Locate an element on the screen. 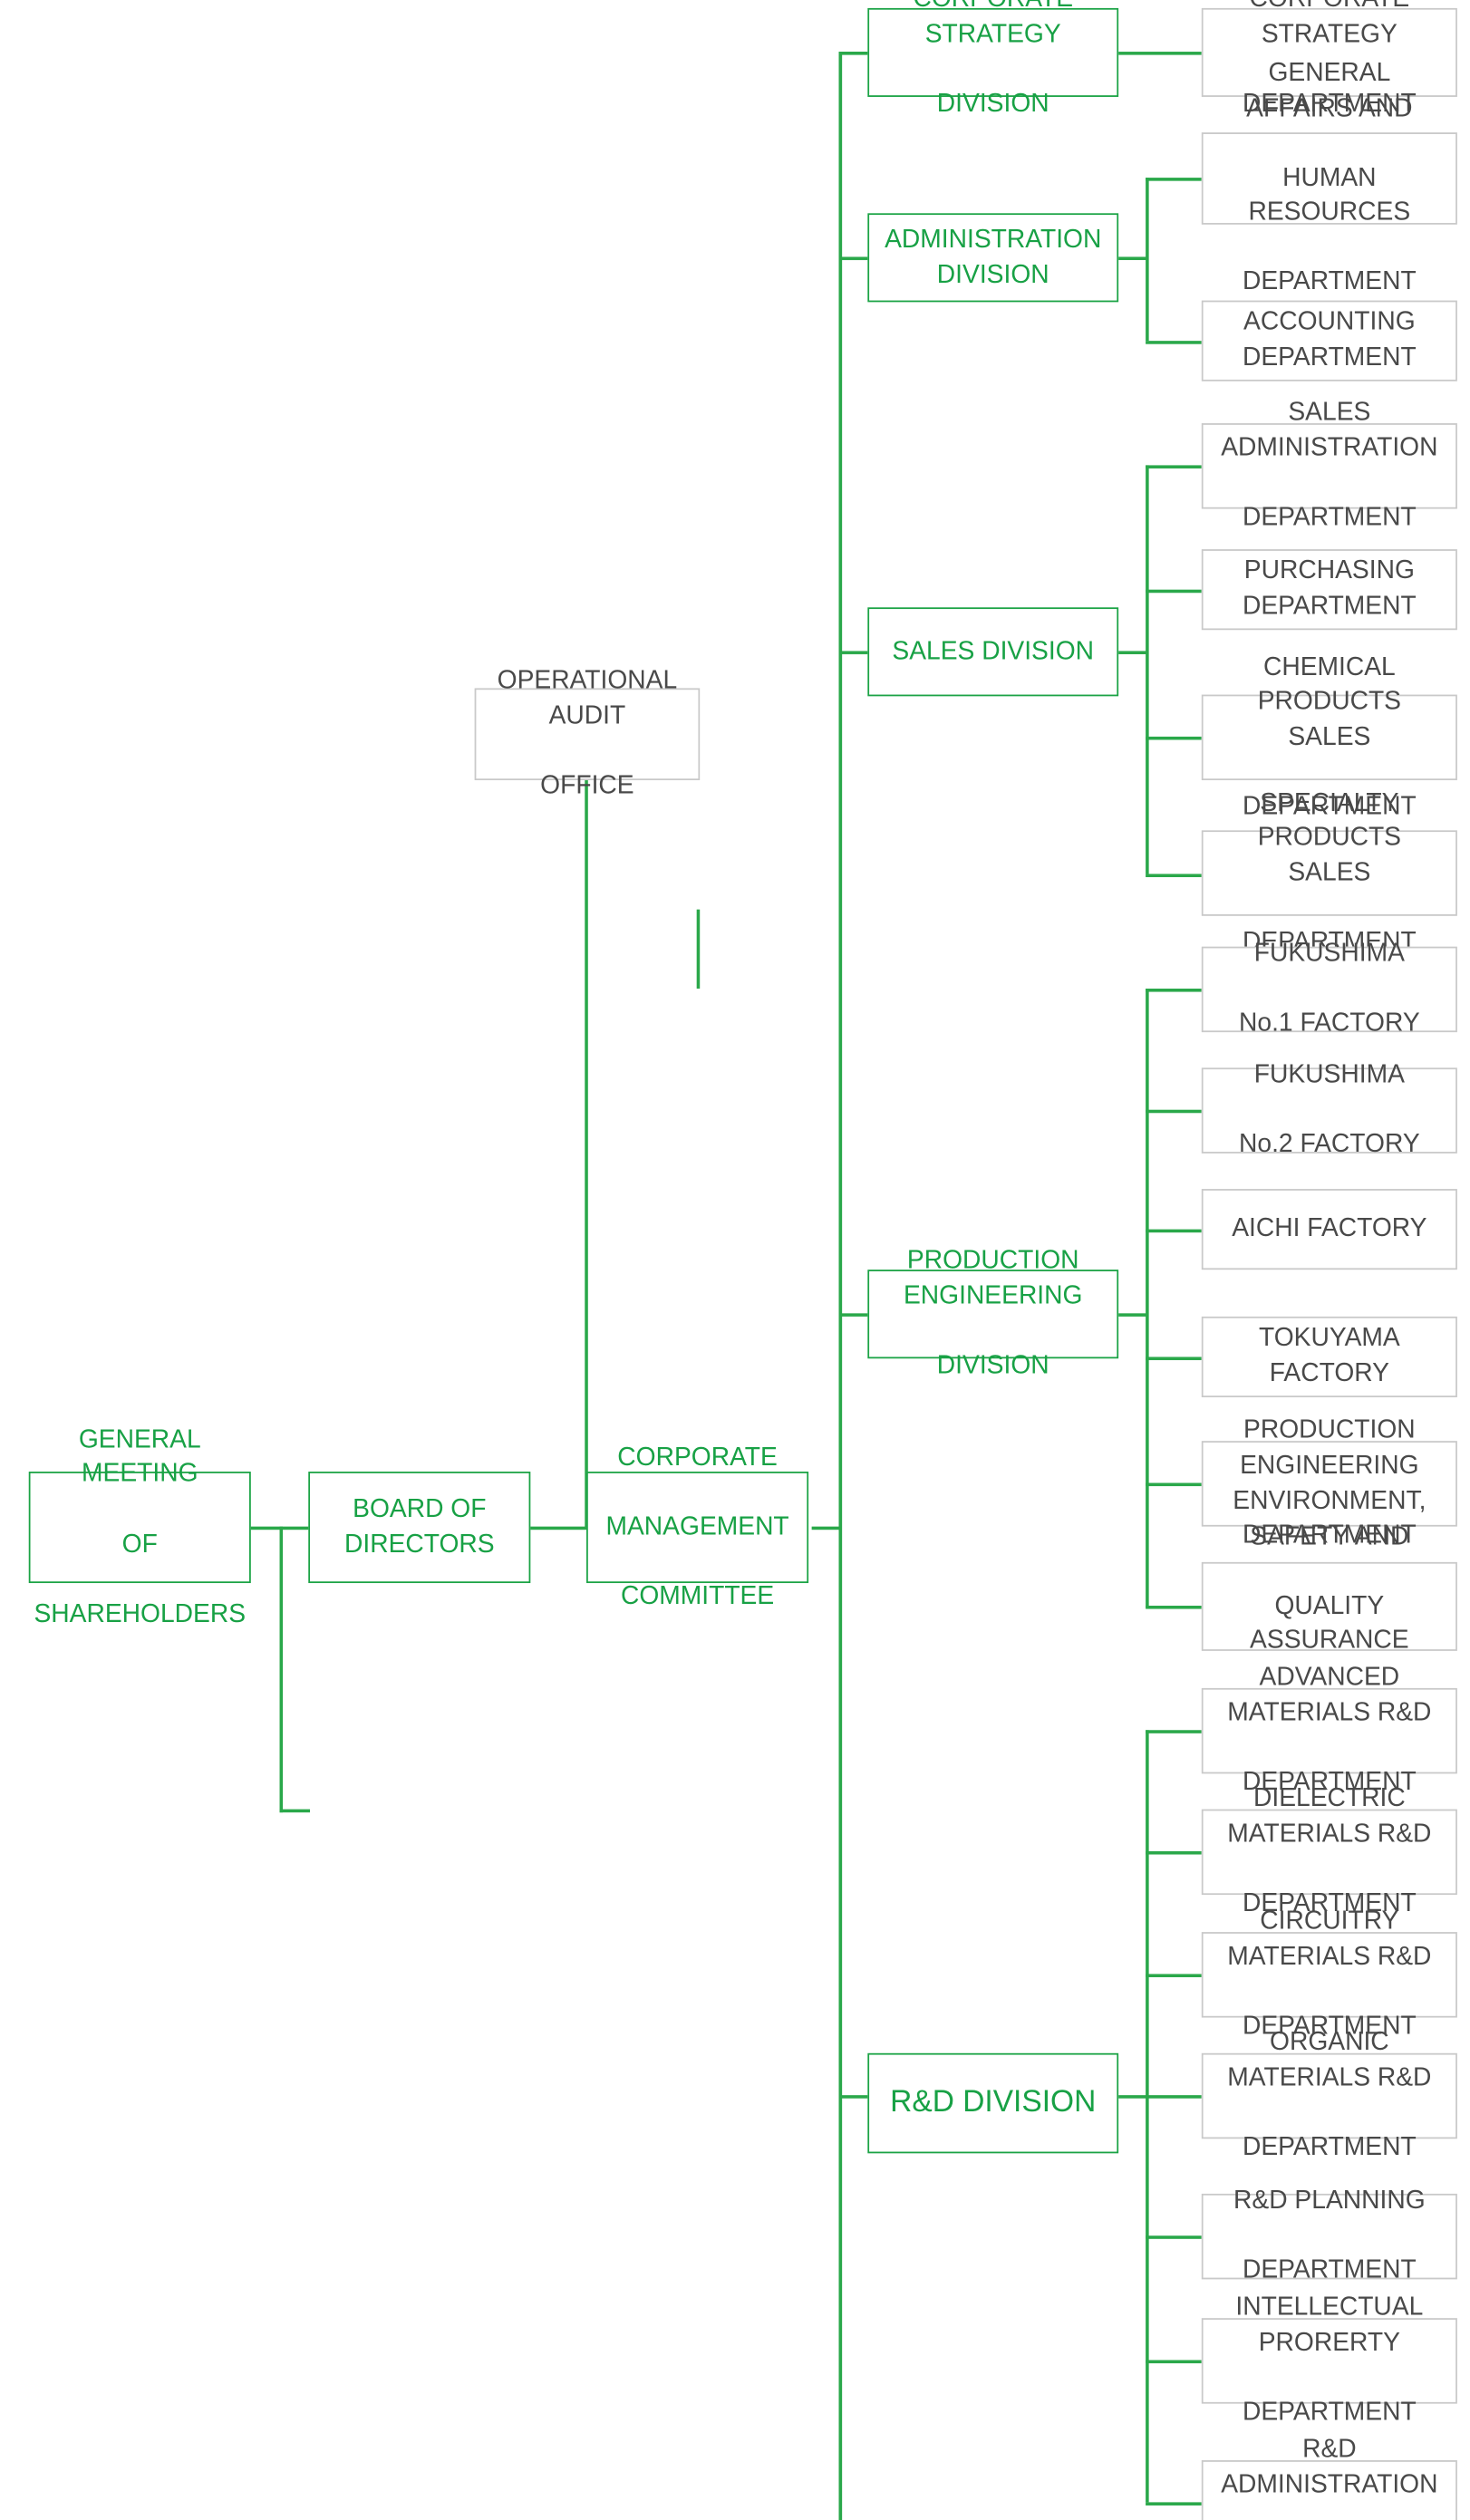  connector-to-production-engineering-department is located at coordinates (1174, 1485).